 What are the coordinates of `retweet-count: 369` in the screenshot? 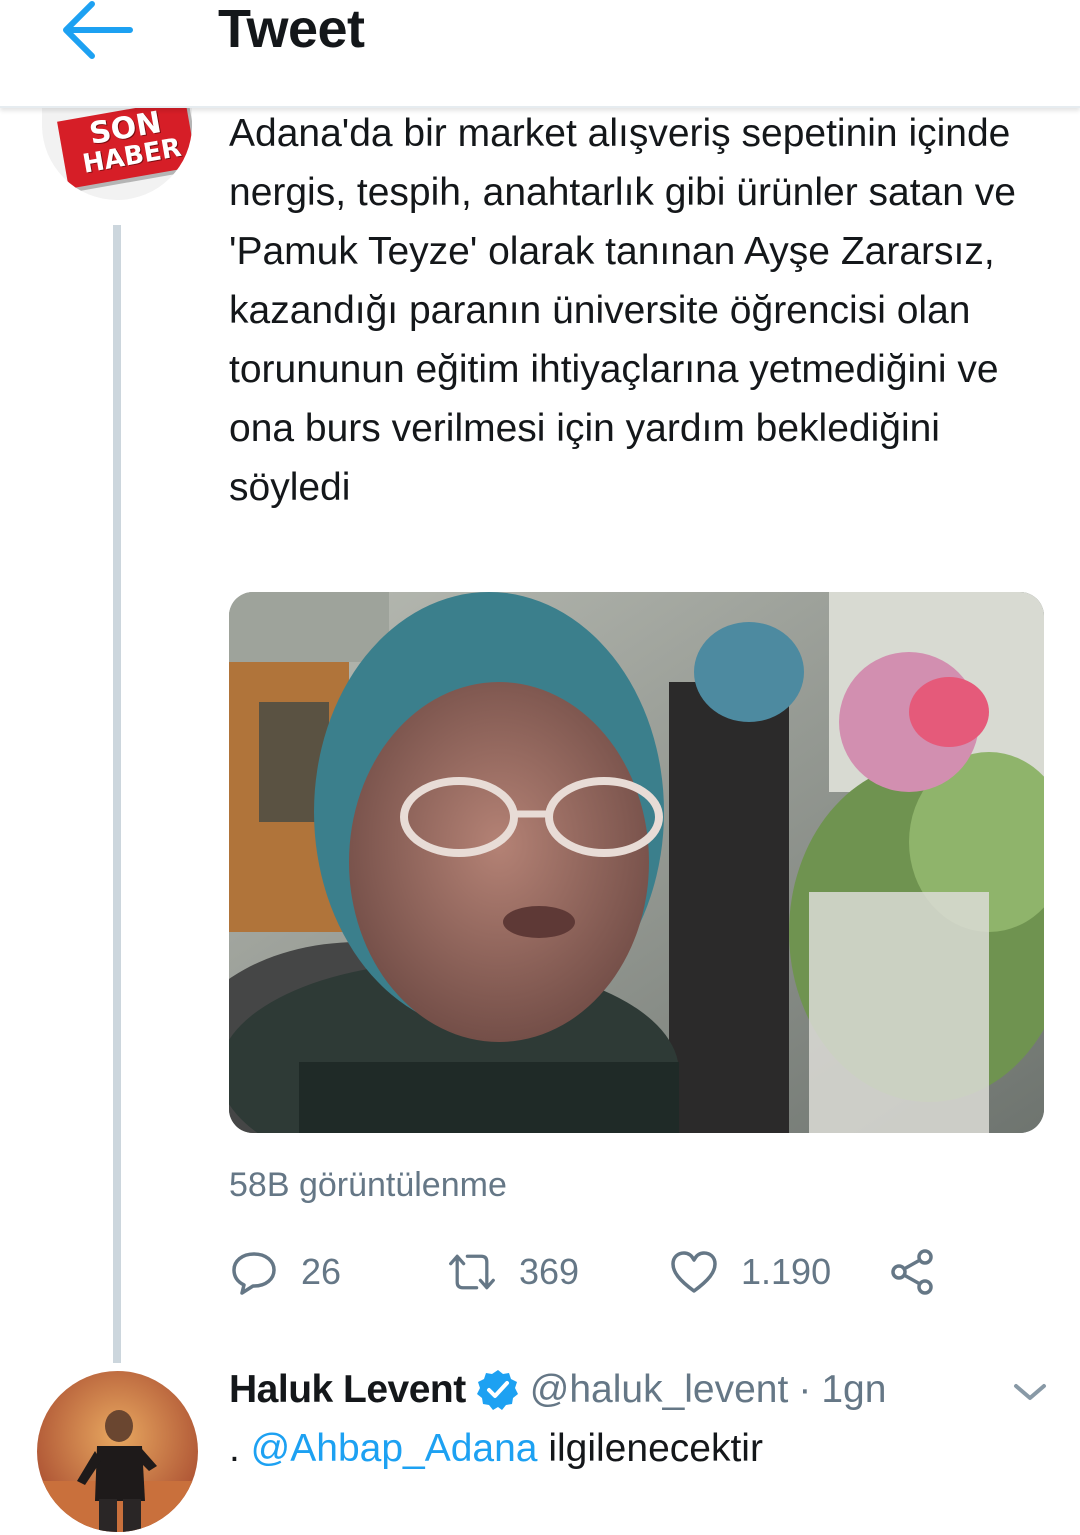 It's located at (549, 1271).